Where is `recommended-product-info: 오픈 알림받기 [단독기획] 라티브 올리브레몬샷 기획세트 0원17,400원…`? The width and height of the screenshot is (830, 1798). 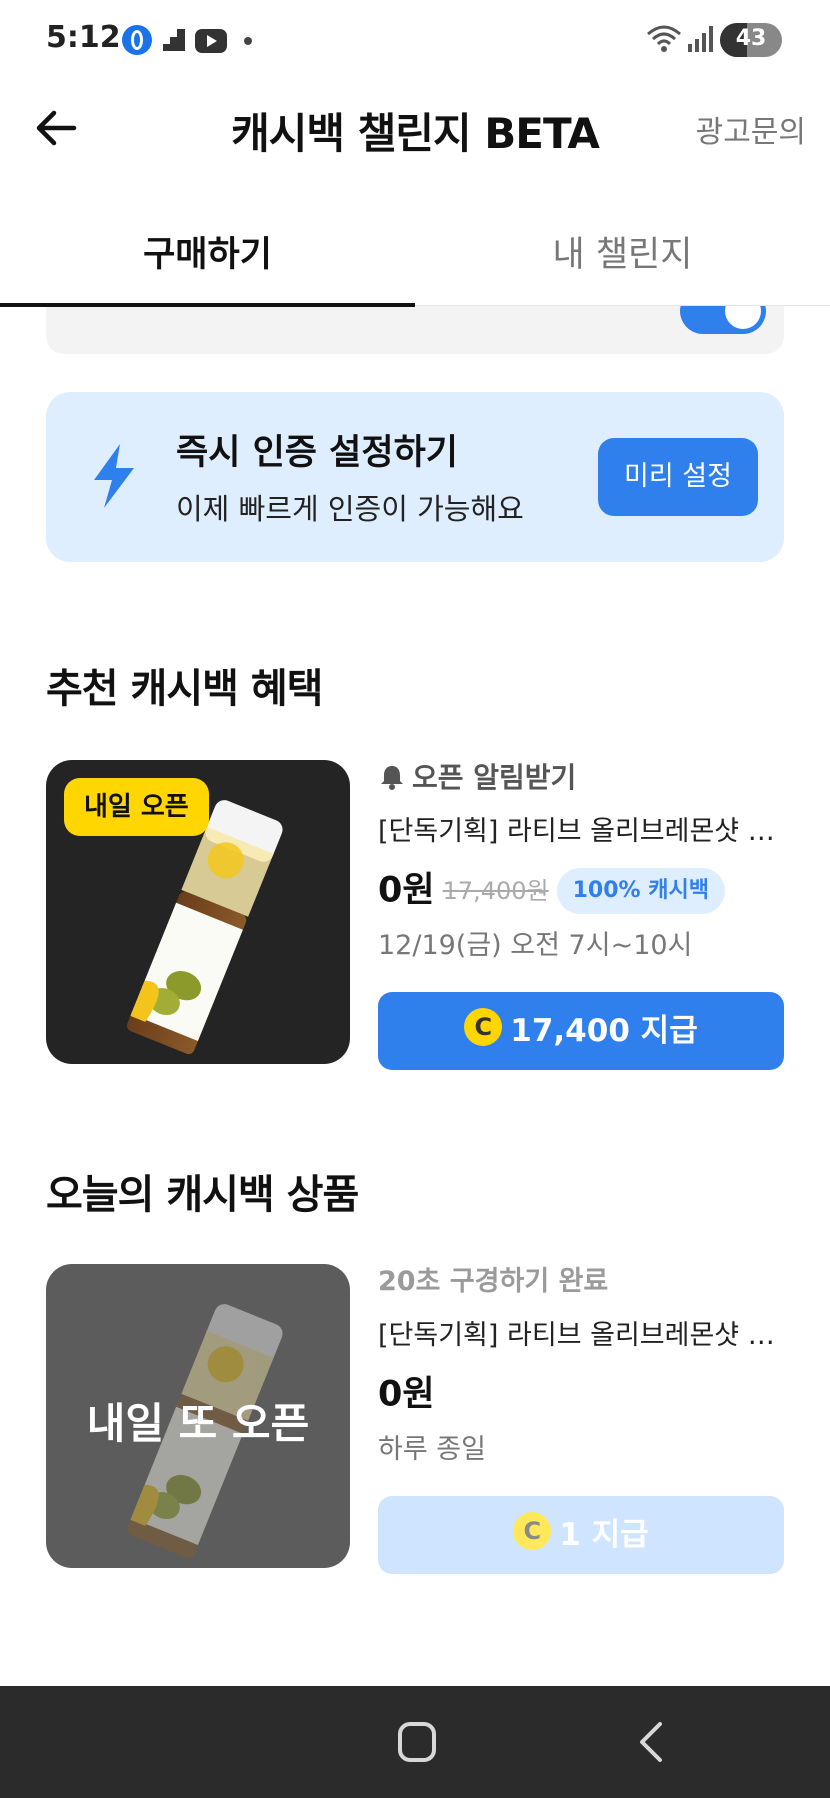 recommended-product-info: 오픈 알림받기 [단독기획] 라티브 올리브레몬샷 기획세트 0원17,400원… is located at coordinates (581, 914).